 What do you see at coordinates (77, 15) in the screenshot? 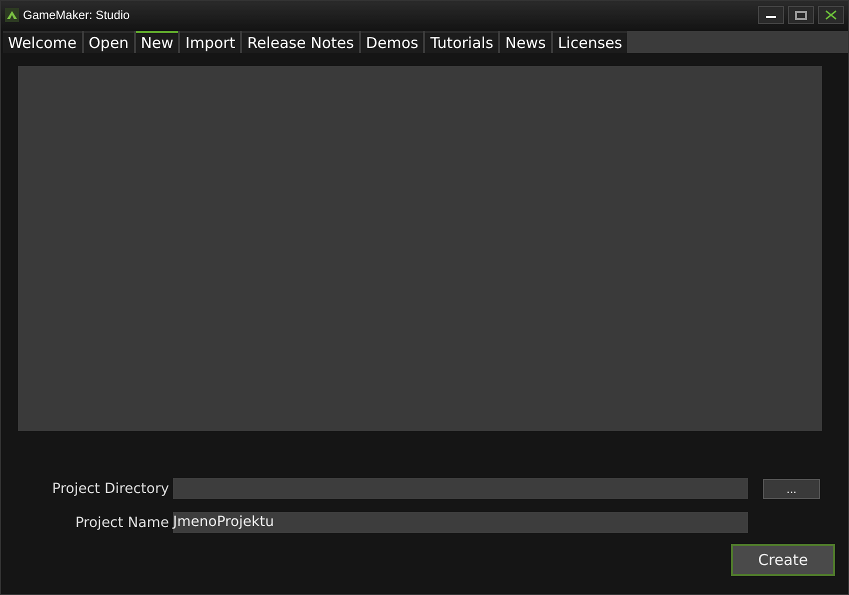
I see `window-title: GameMaker: Studio` at bounding box center [77, 15].